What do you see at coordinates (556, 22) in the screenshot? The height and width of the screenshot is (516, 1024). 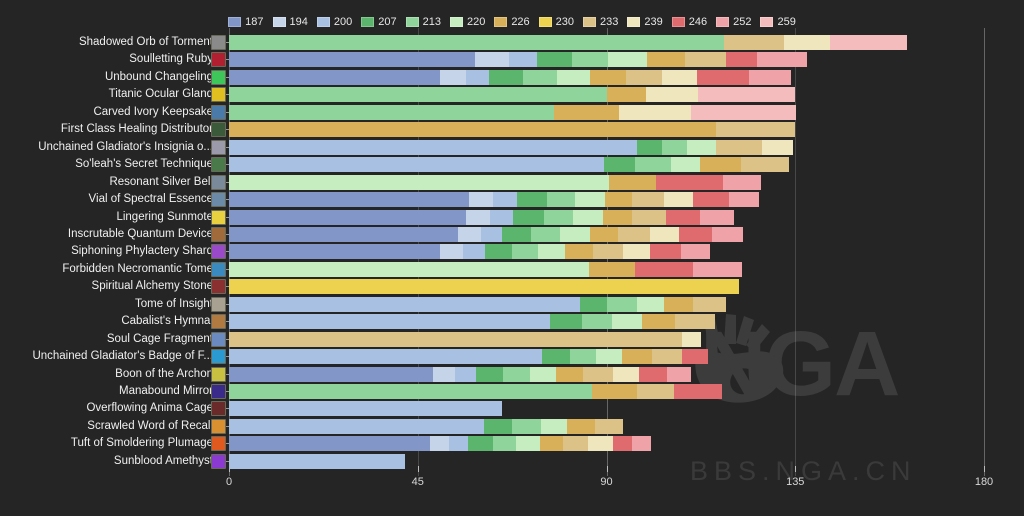 I see `legend-item: 230` at bounding box center [556, 22].